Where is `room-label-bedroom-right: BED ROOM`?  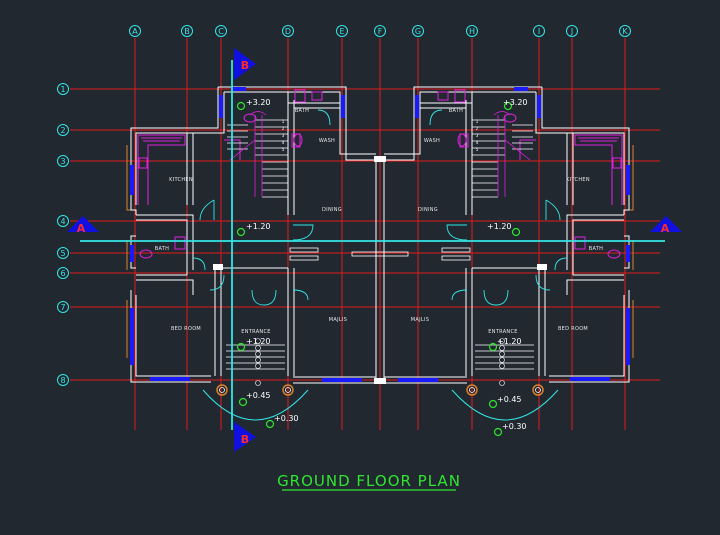 room-label-bedroom-right: BED ROOM is located at coordinates (573, 329).